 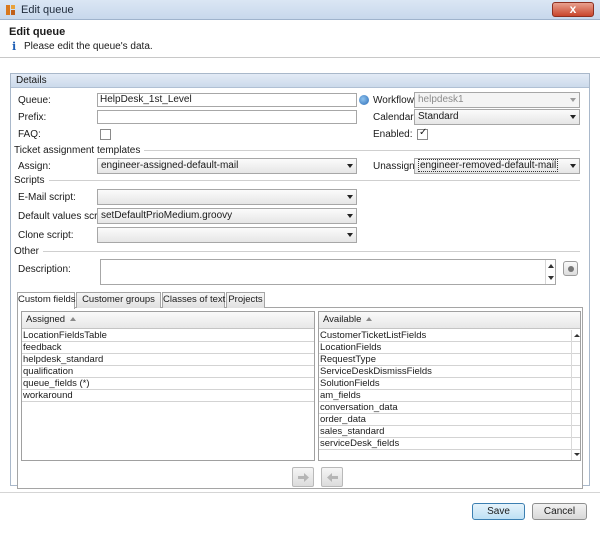 I want to click on email-script-label: E-Mail script:, so click(x=47, y=197).